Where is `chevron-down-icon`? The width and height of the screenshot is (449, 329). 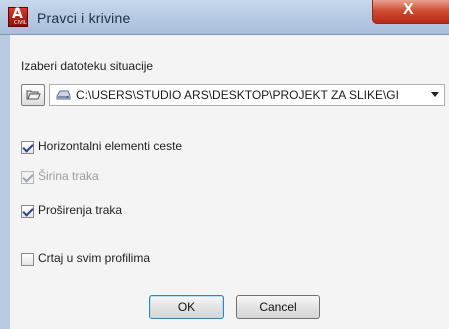
chevron-down-icon is located at coordinates (435, 94).